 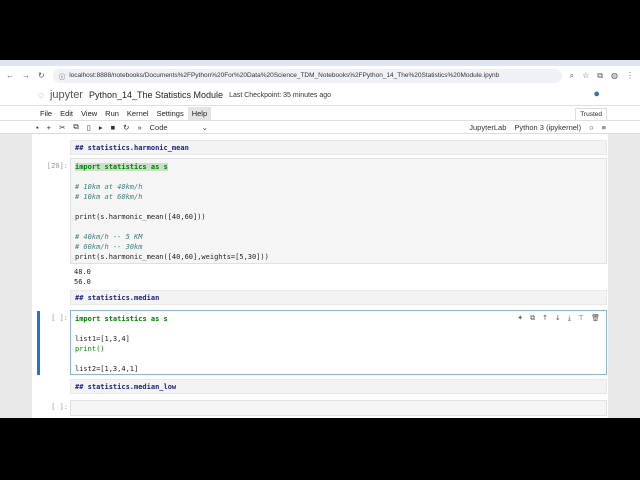 I want to click on markdown-cell: ## statistics.harmonic_mean, so click(x=338, y=147).